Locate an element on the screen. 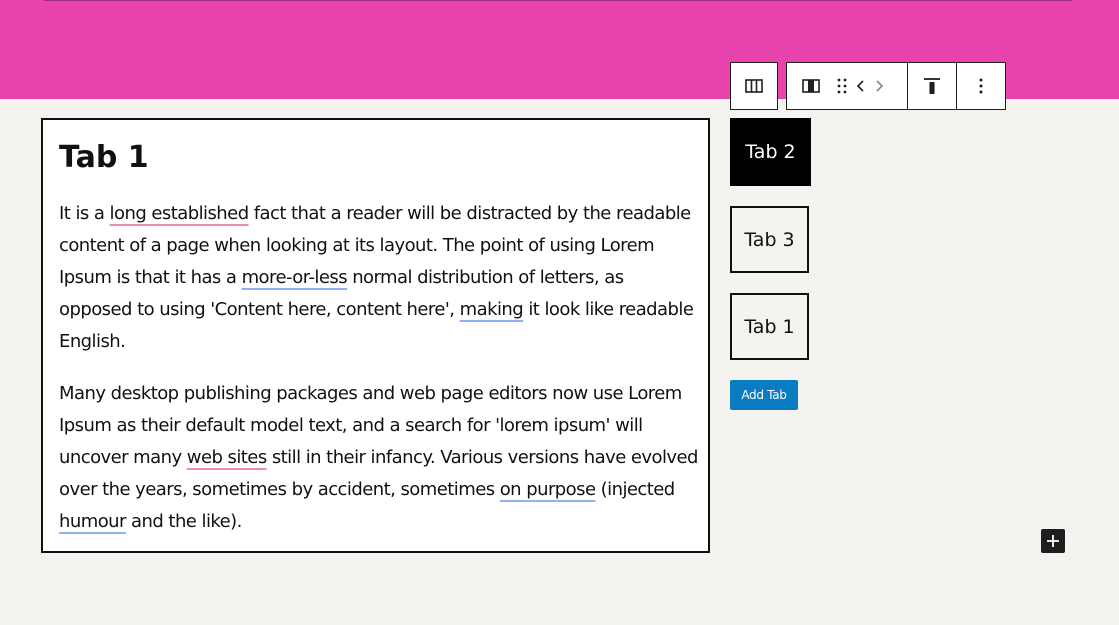 The height and width of the screenshot is (625, 1119). spellcheck-flagged-text: web sites is located at coordinates (226, 457).